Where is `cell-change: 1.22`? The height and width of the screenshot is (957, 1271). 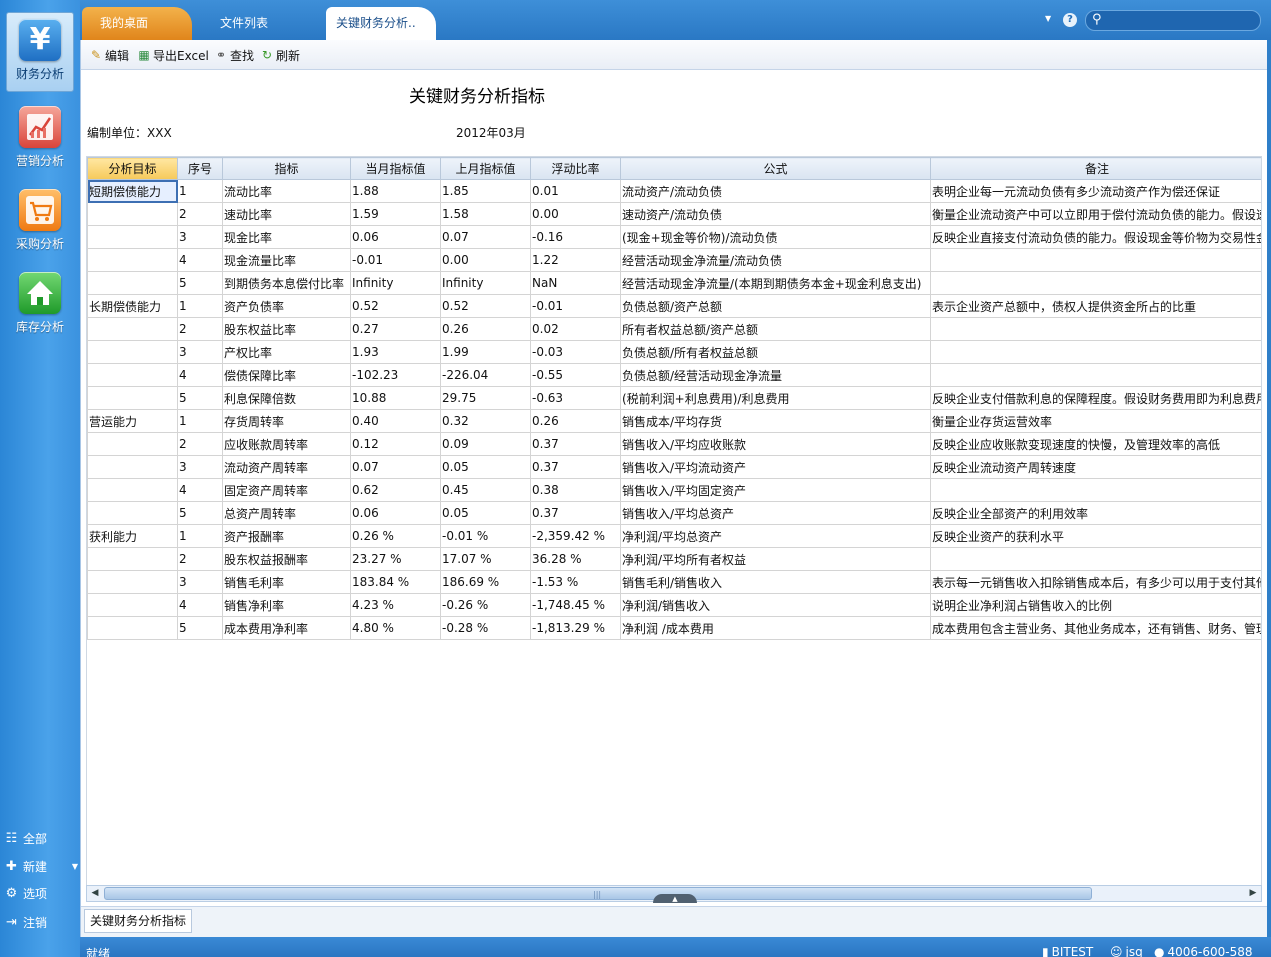 cell-change: 1.22 is located at coordinates (575, 260).